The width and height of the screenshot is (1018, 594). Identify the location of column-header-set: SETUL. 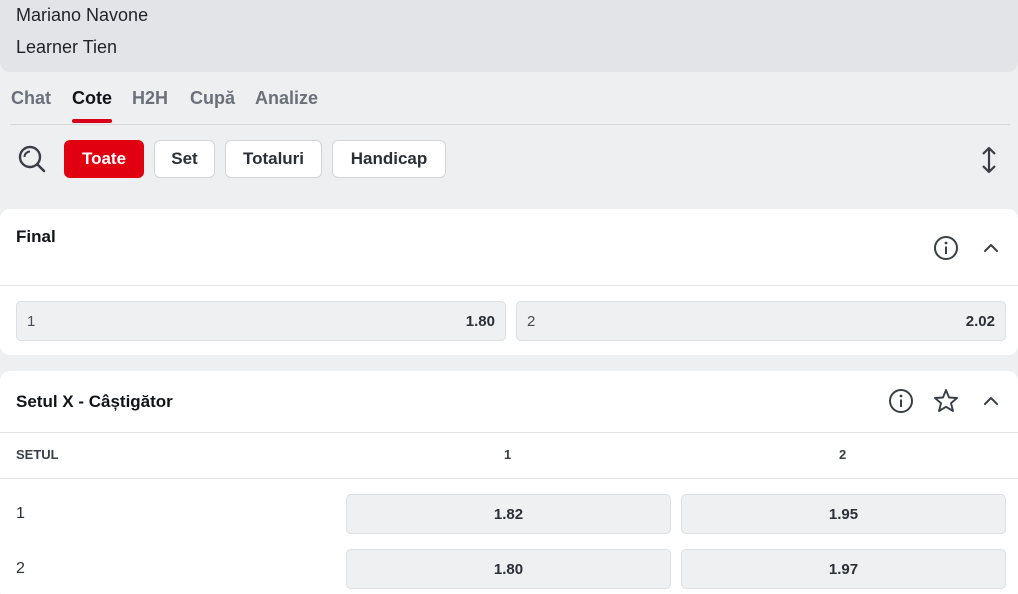
(37, 454).